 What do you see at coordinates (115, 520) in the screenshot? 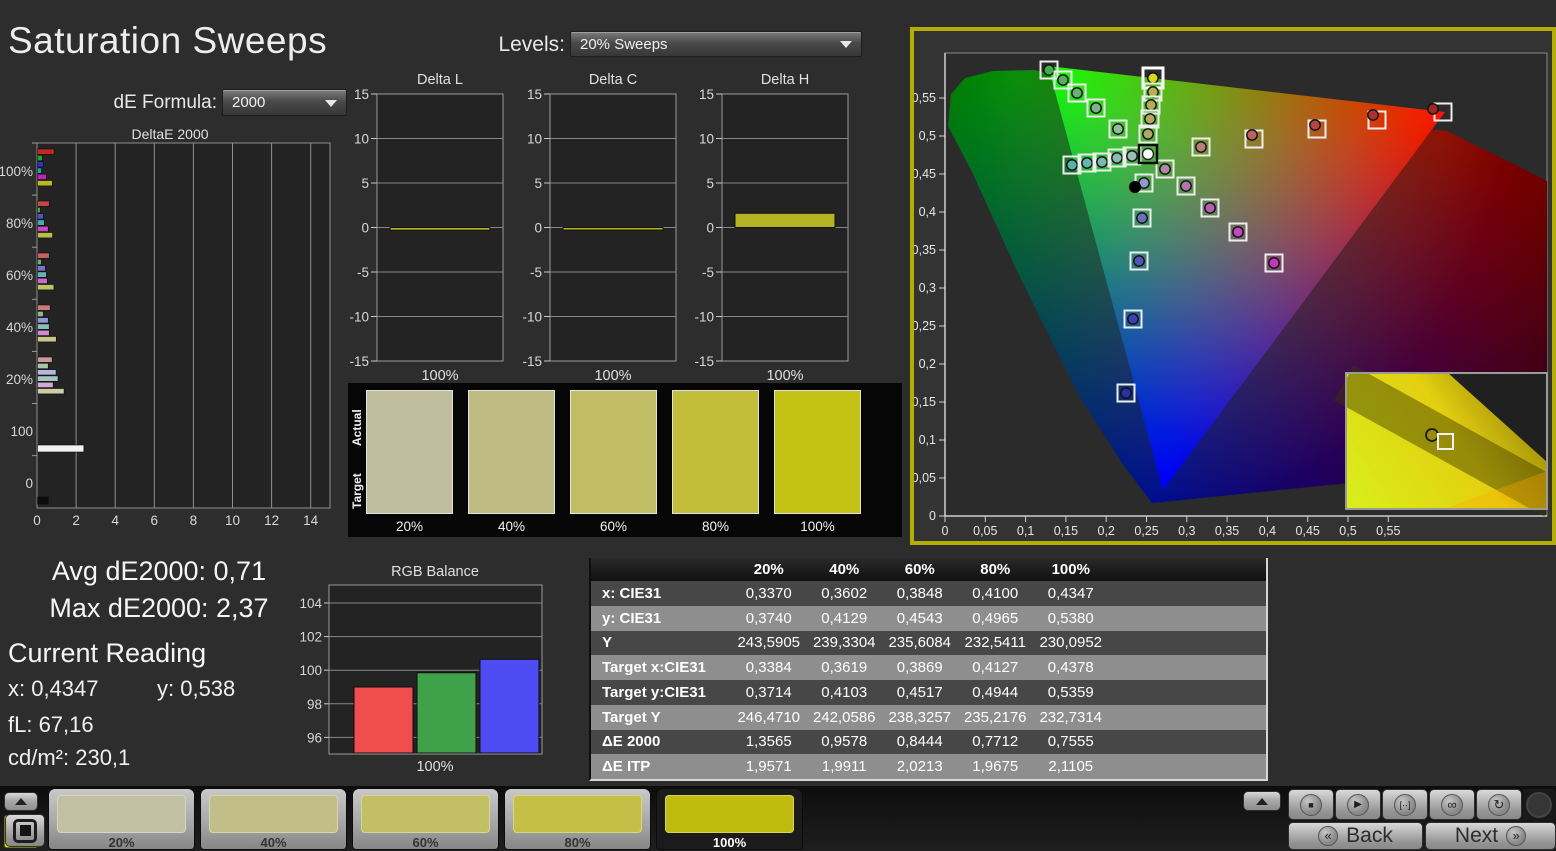
I see `svg-text: 4` at bounding box center [115, 520].